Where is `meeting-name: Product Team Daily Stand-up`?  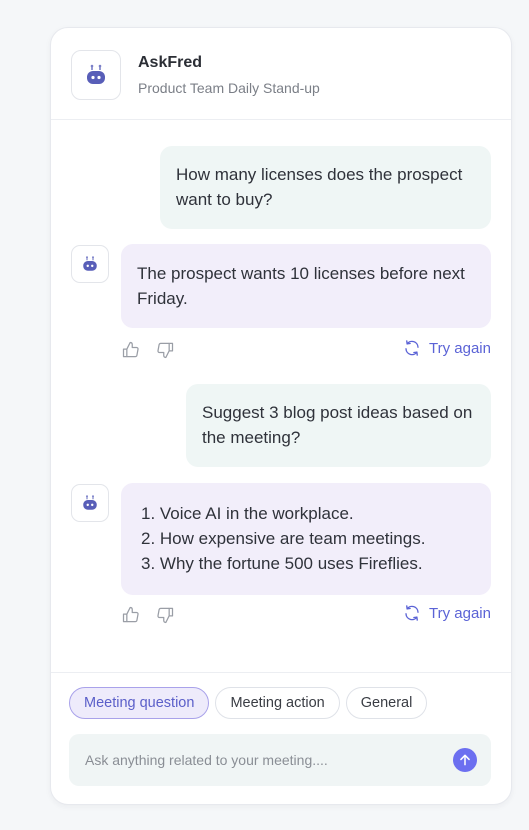 meeting-name: Product Team Daily Stand-up is located at coordinates (229, 88).